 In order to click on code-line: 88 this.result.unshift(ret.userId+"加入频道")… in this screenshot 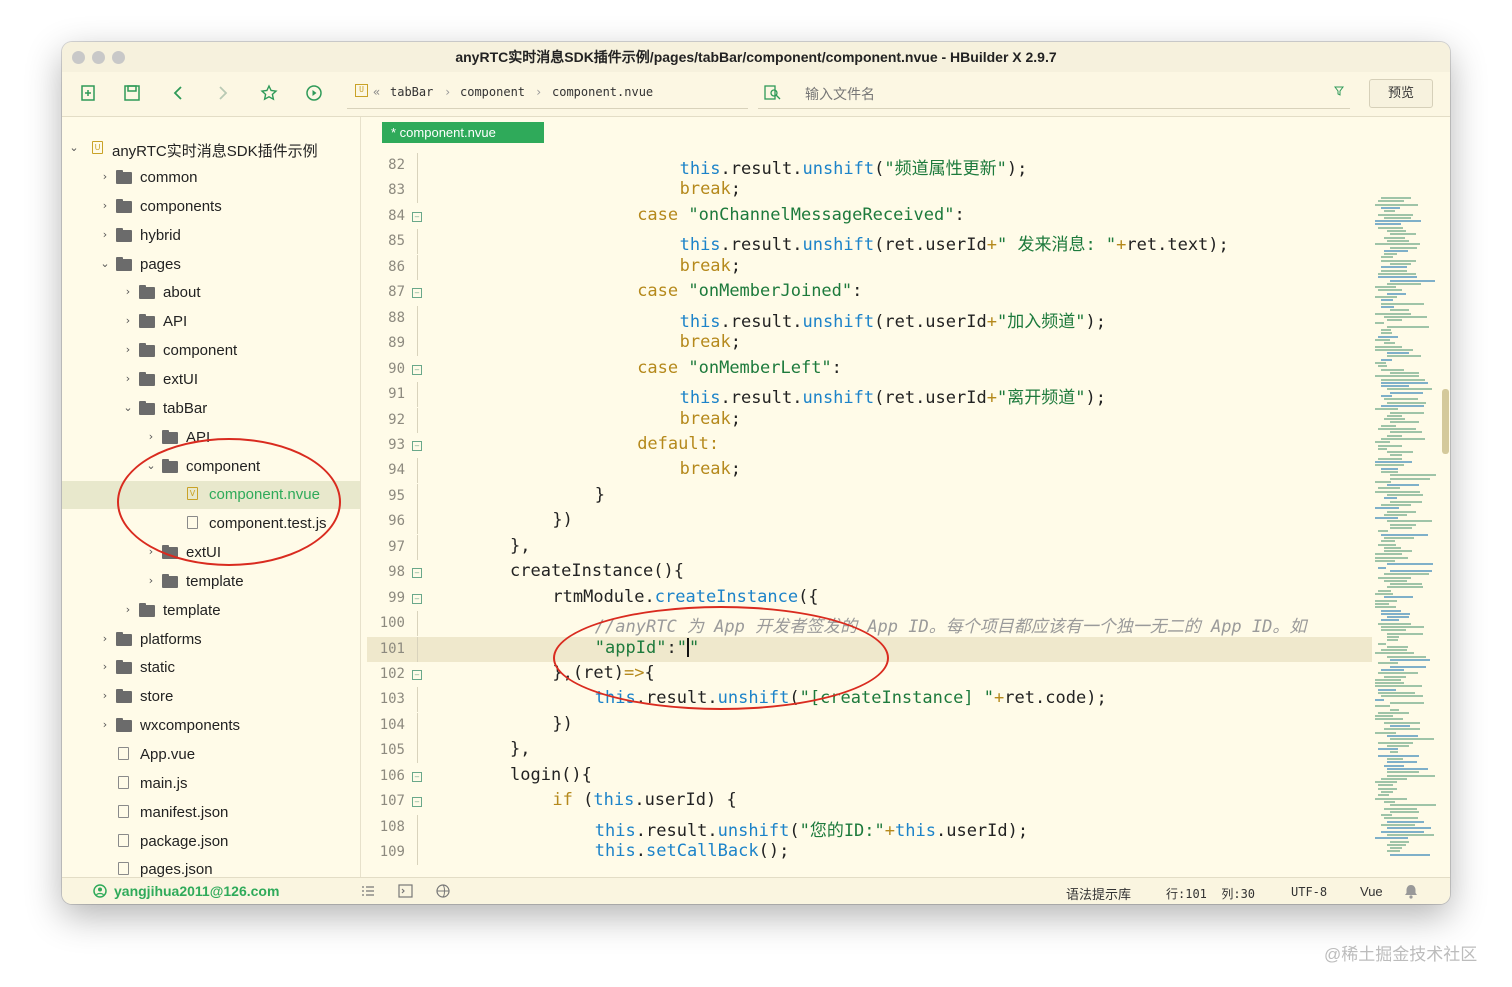, I will do `click(869, 318)`.